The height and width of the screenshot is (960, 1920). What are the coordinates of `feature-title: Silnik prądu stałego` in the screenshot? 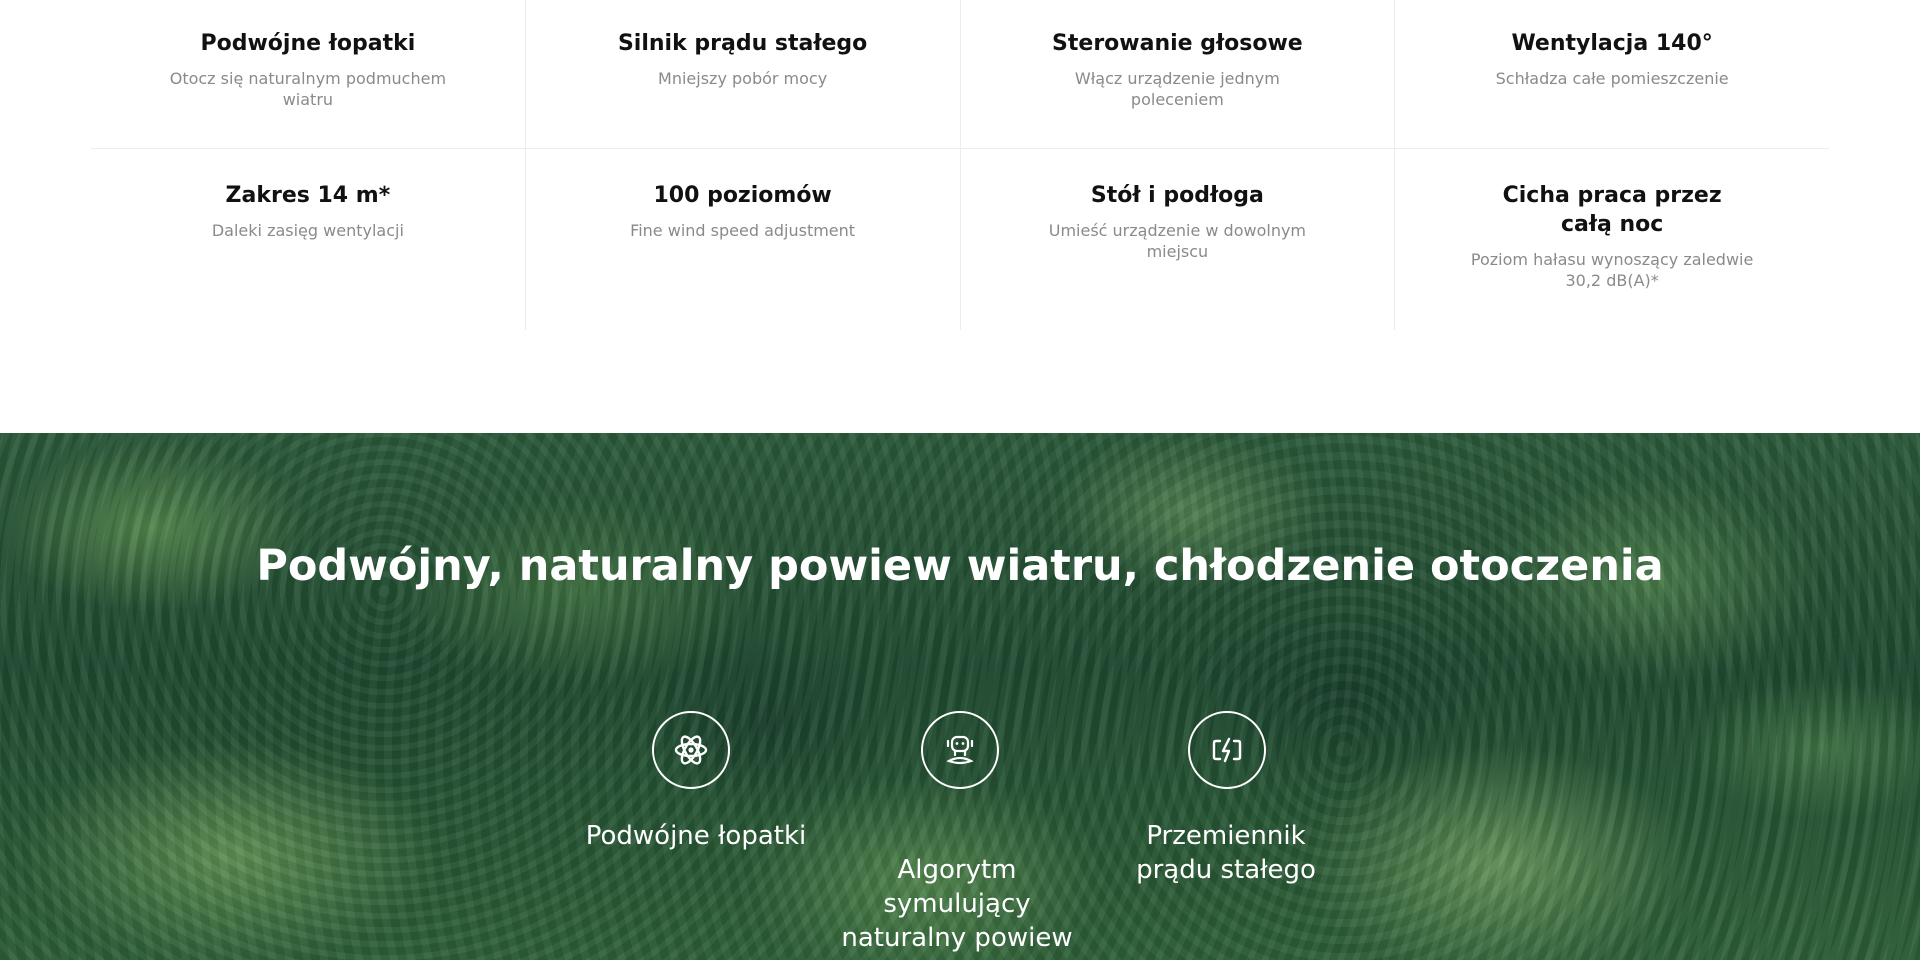 It's located at (742, 43).